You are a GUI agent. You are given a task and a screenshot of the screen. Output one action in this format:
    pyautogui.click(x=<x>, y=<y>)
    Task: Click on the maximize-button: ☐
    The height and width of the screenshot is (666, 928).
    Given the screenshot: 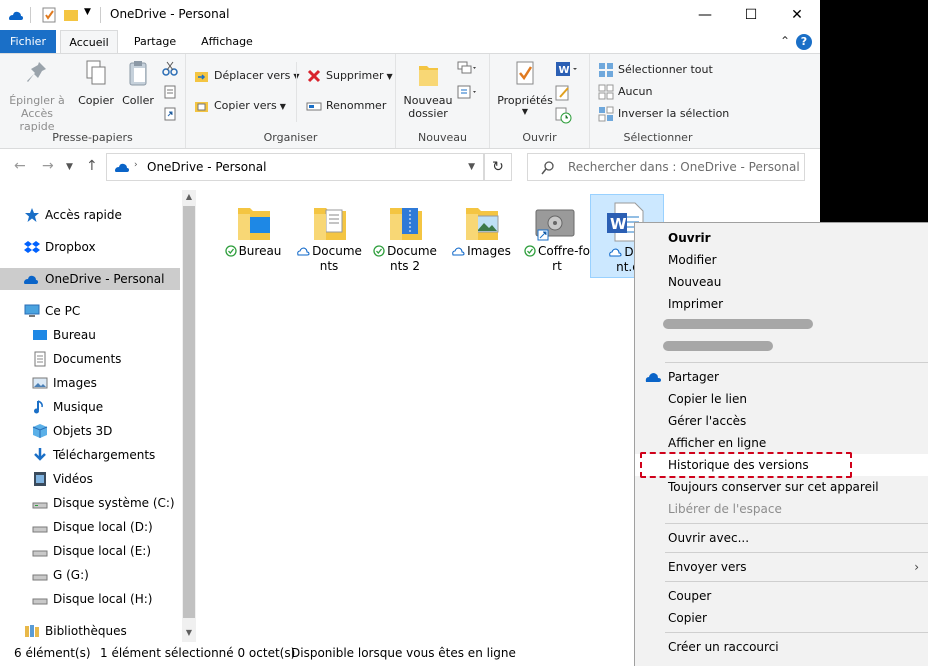 What is the action you would take?
    pyautogui.click(x=751, y=15)
    